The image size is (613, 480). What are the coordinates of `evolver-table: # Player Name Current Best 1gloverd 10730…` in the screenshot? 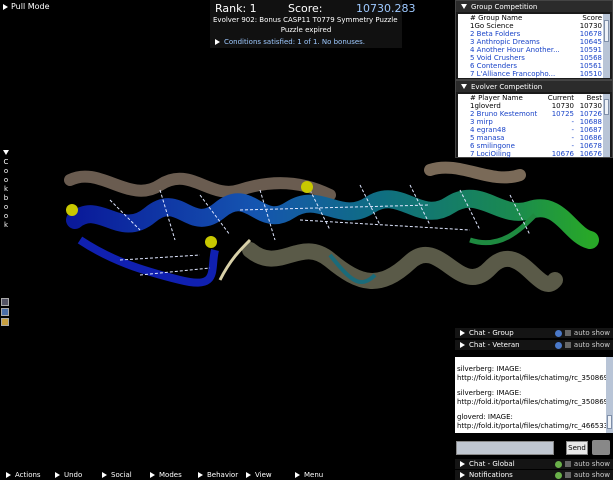 It's located at (534, 126).